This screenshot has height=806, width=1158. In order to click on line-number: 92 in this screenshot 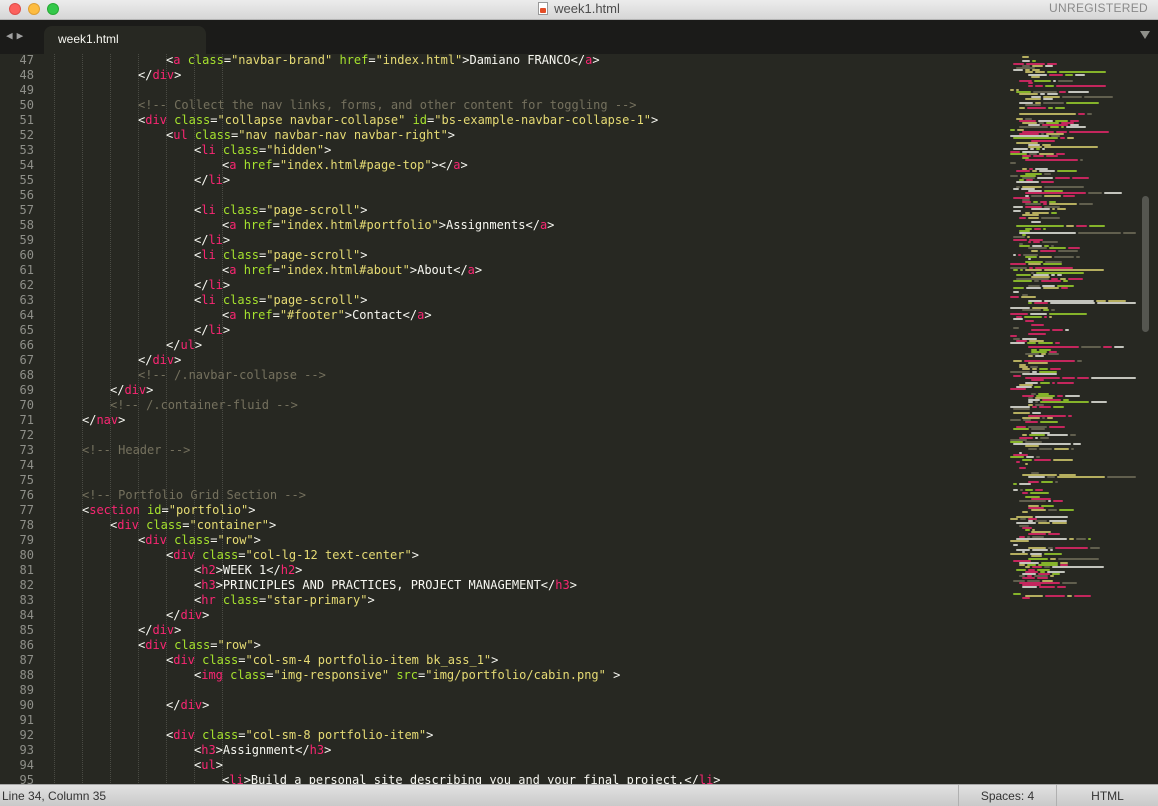, I will do `click(26, 735)`.